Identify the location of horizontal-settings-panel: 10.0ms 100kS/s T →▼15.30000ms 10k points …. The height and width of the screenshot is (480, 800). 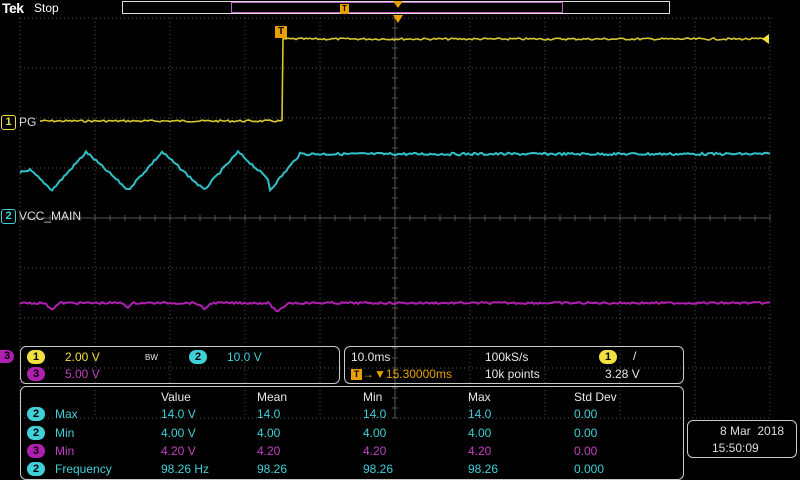
(514, 365).